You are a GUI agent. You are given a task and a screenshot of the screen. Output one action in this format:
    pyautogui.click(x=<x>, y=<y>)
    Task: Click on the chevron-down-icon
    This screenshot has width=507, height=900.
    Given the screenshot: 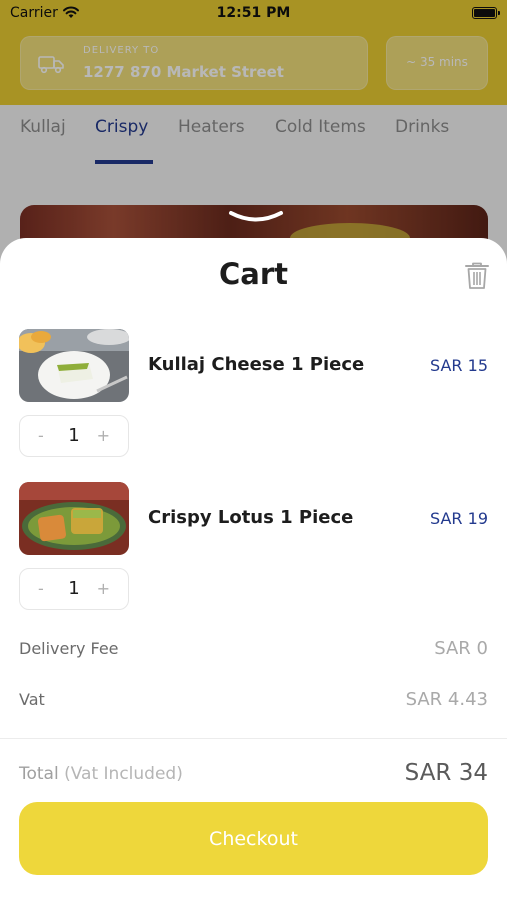 What is the action you would take?
    pyautogui.click(x=256, y=217)
    